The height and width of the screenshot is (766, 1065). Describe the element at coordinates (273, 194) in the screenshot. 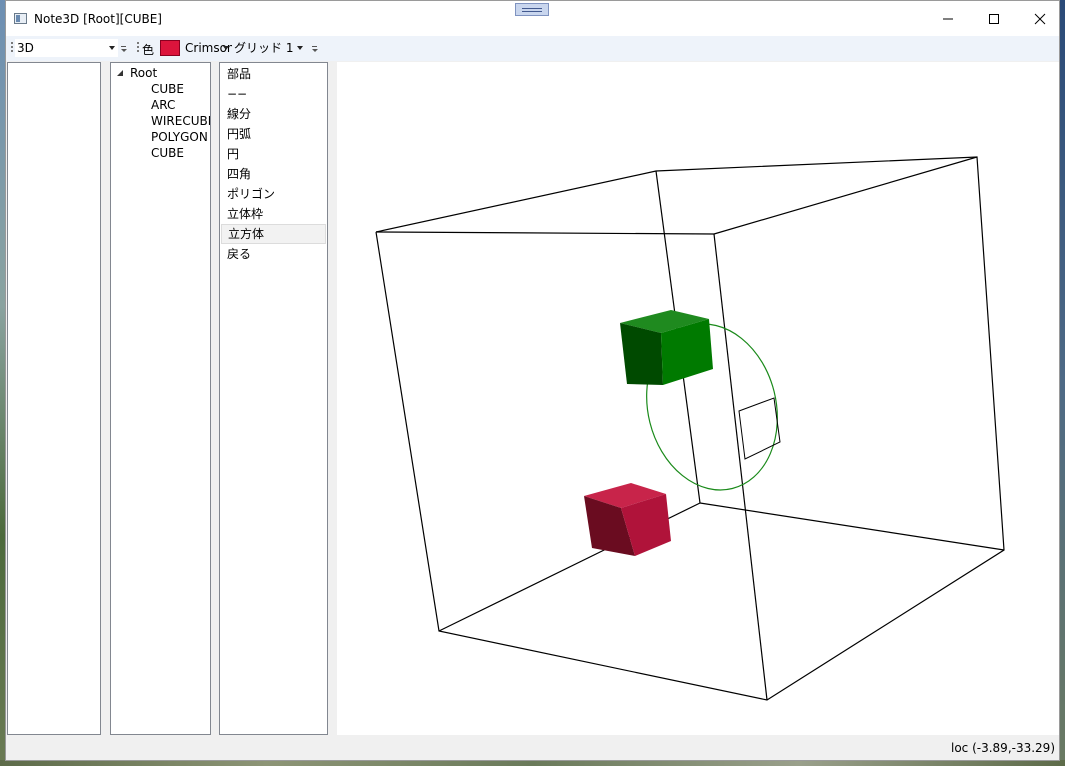

I see `command-item: ポリゴン` at that location.